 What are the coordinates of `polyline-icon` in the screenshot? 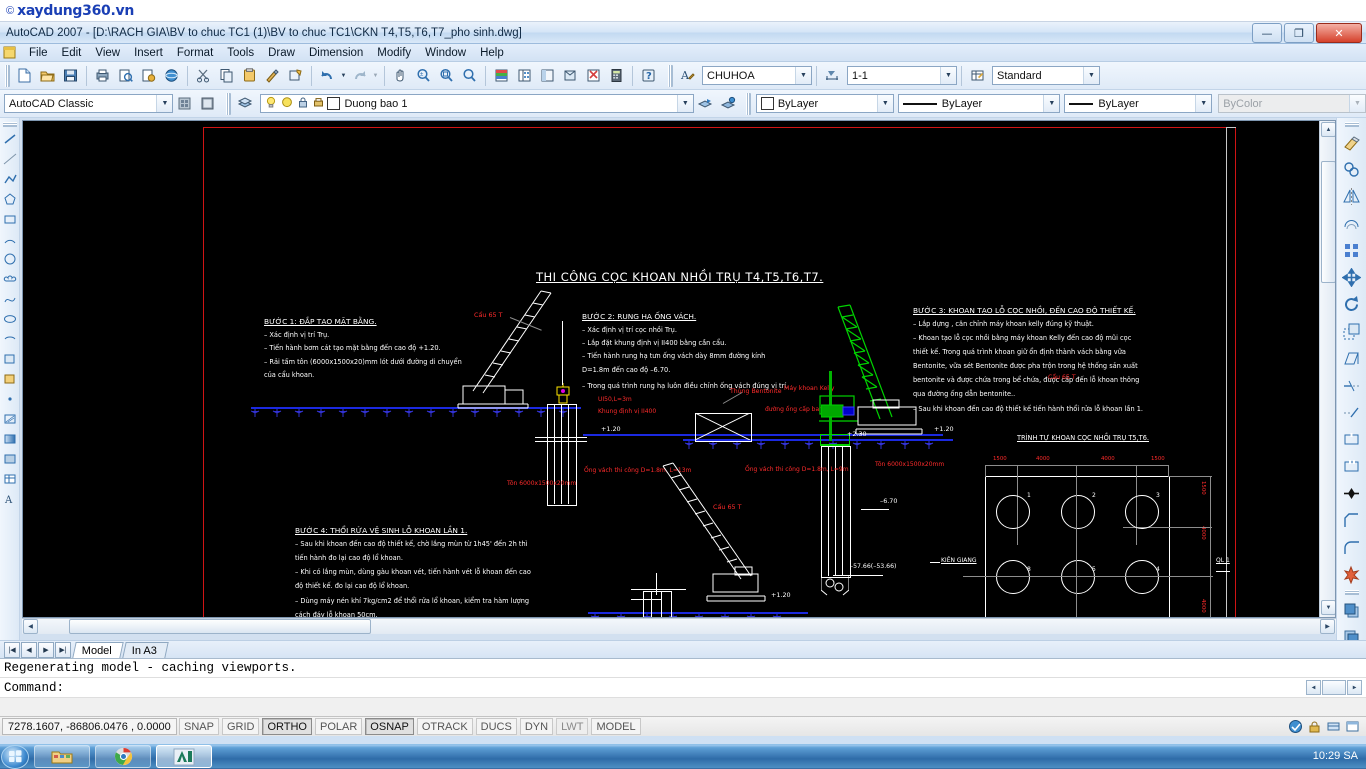 It's located at (9, 178).